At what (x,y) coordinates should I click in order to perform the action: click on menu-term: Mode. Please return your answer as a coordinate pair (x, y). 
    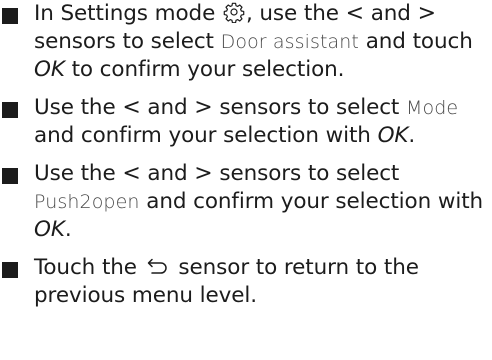
    Looking at the image, I should click on (432, 108).